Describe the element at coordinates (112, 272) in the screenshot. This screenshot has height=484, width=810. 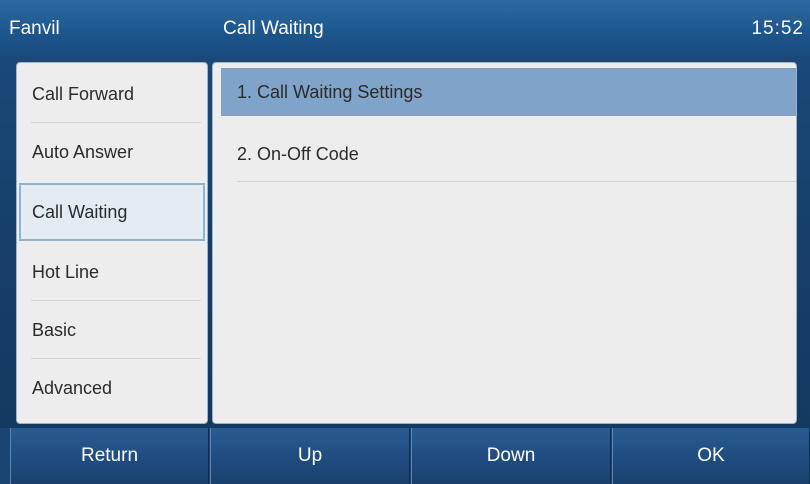
I see `sidebar-item-hot-line: Hot Line` at that location.